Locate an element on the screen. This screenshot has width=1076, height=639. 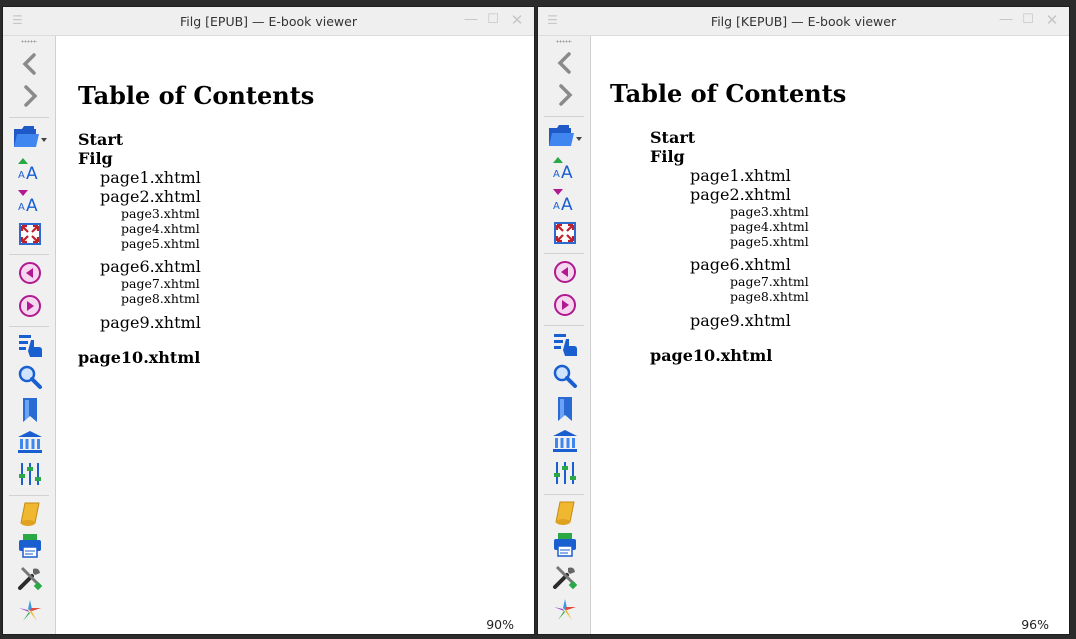
title-bar: ☰ Filg [KEPUB] — E-book viewer ― ☐ ✕ is located at coordinates (803, 21).